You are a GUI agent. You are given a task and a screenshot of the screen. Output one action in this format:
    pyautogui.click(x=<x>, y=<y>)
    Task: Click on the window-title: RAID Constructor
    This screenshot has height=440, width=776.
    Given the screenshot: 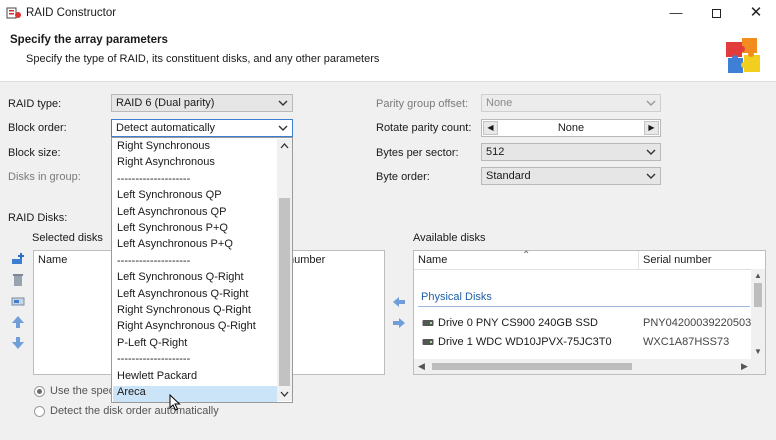 What is the action you would take?
    pyautogui.click(x=71, y=13)
    